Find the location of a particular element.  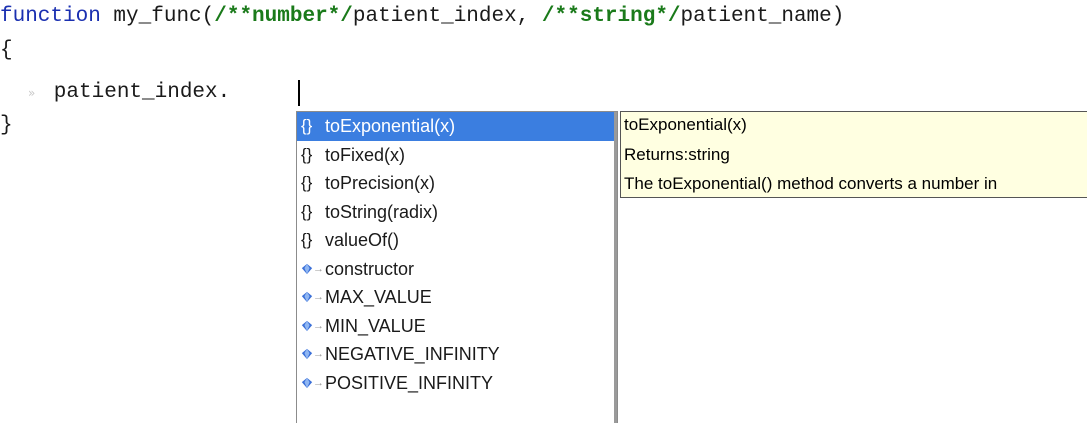

autocomplete-item: → NEGATIVE_INFINITY is located at coordinates (457, 354).